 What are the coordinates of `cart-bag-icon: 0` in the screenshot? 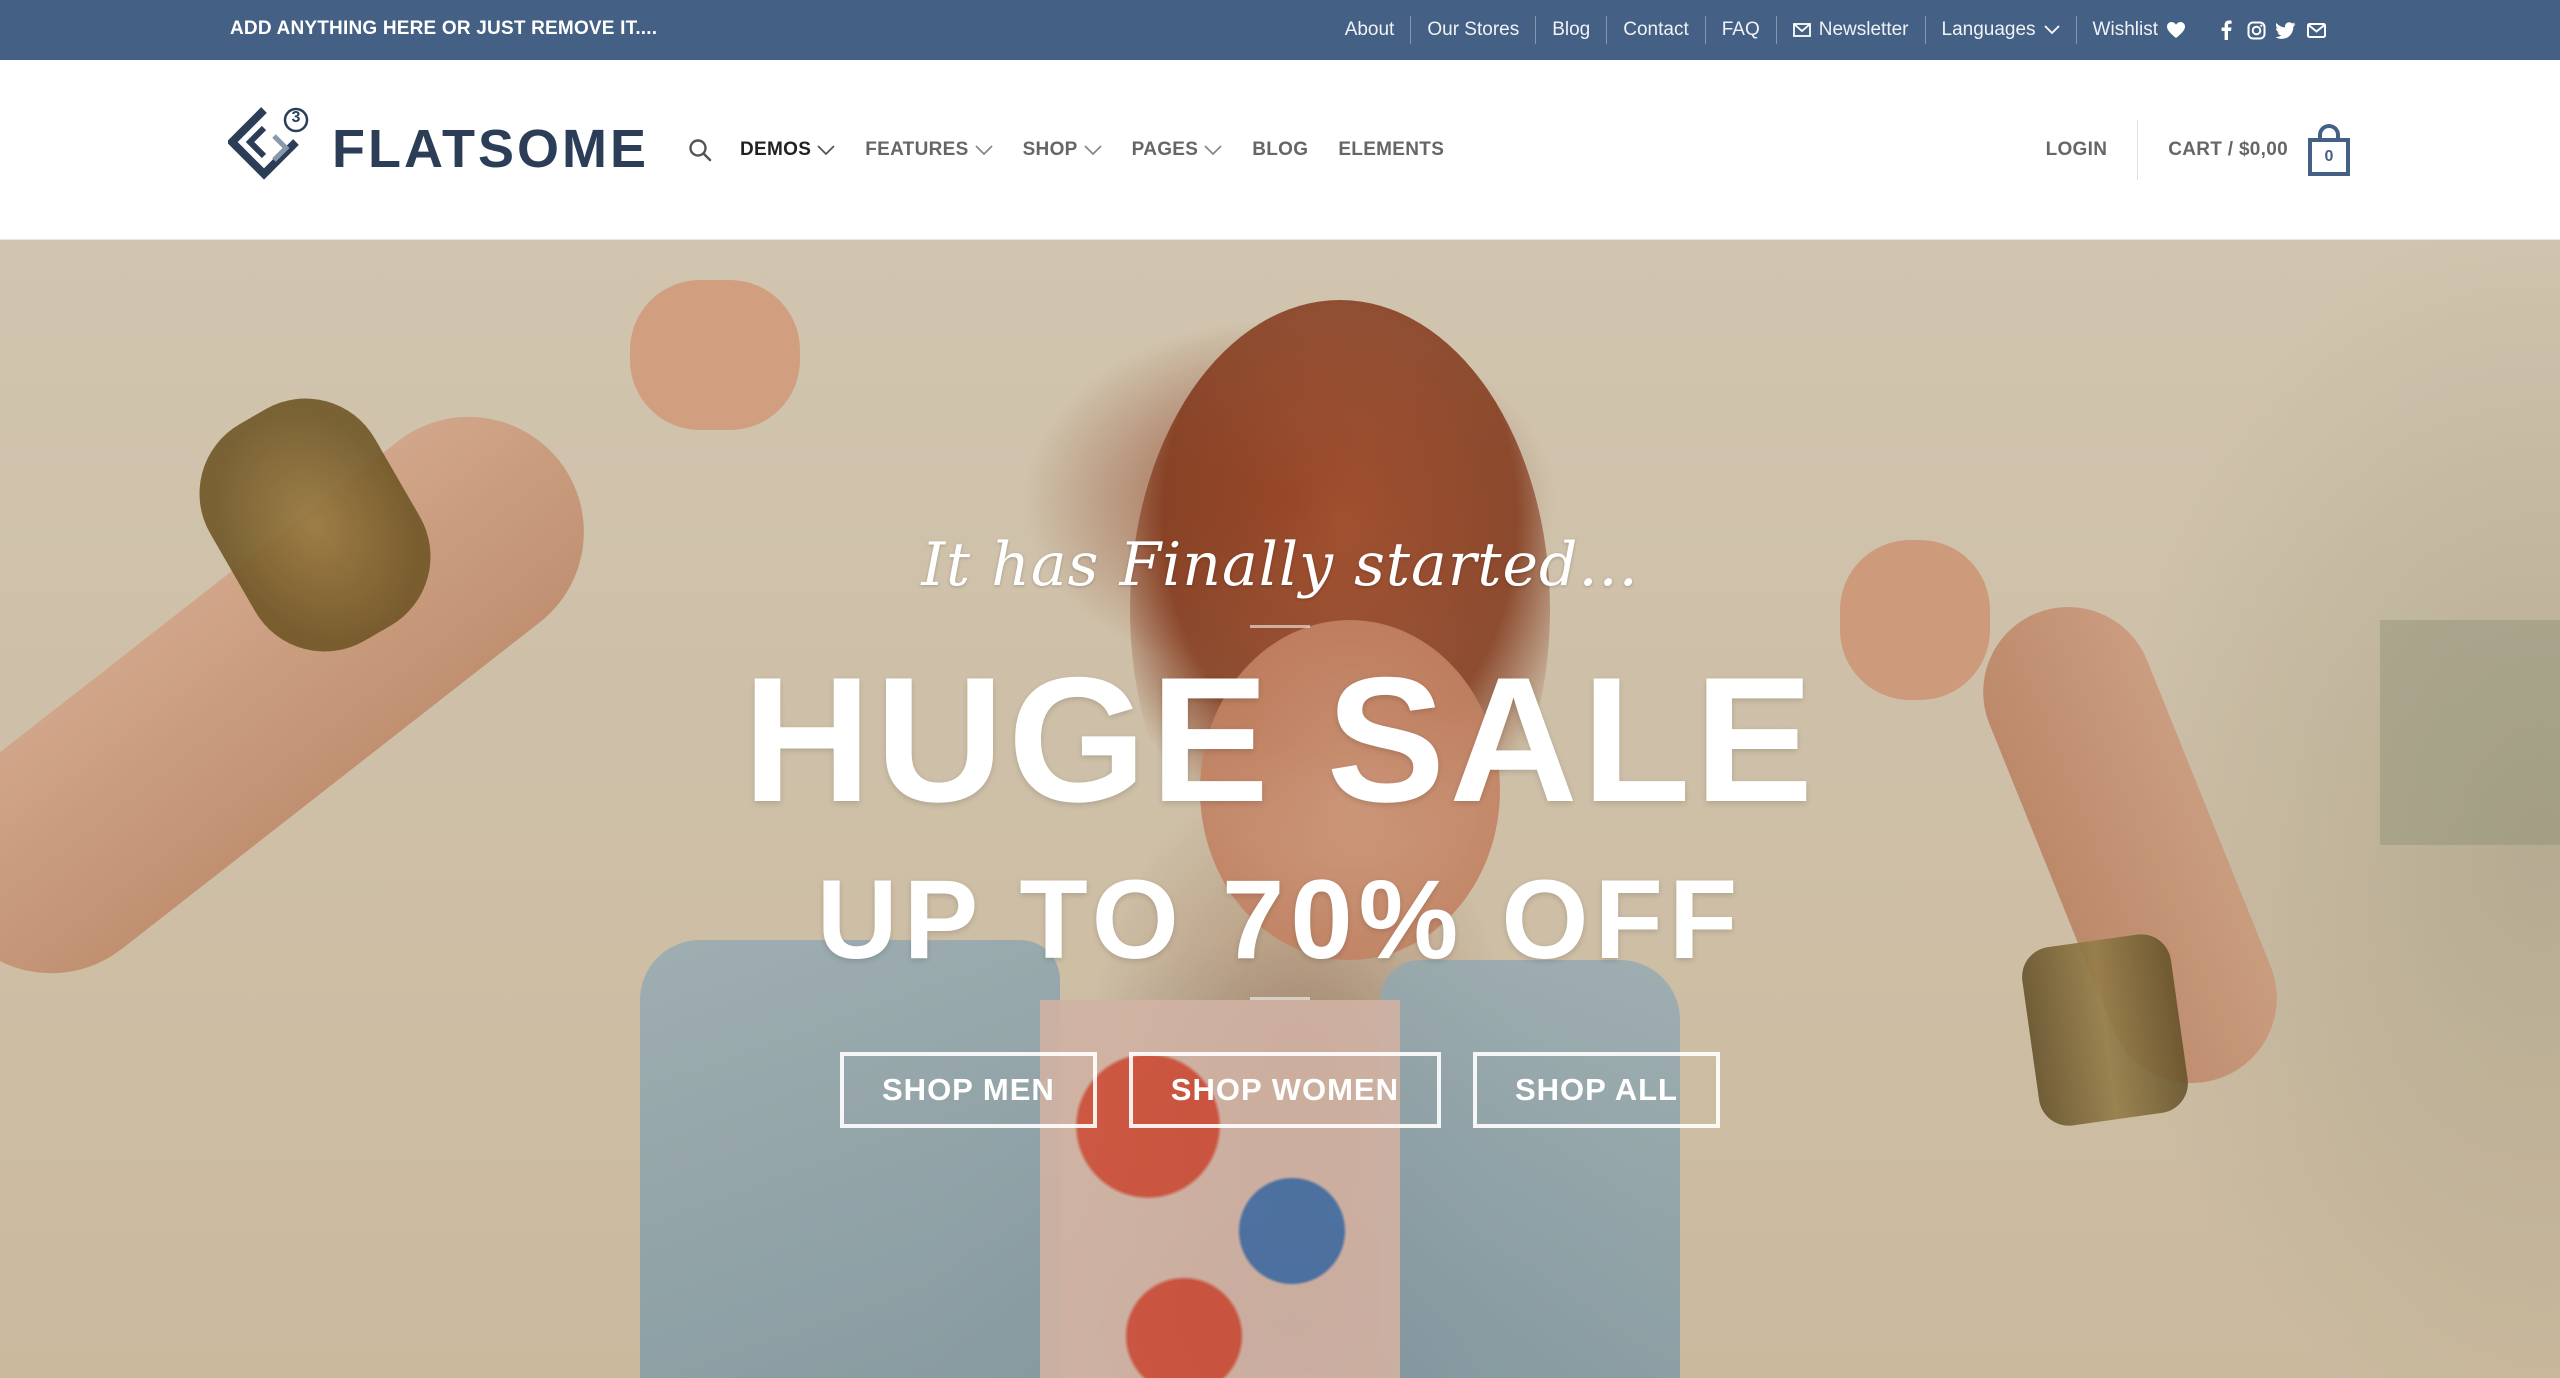 It's located at (2329, 150).